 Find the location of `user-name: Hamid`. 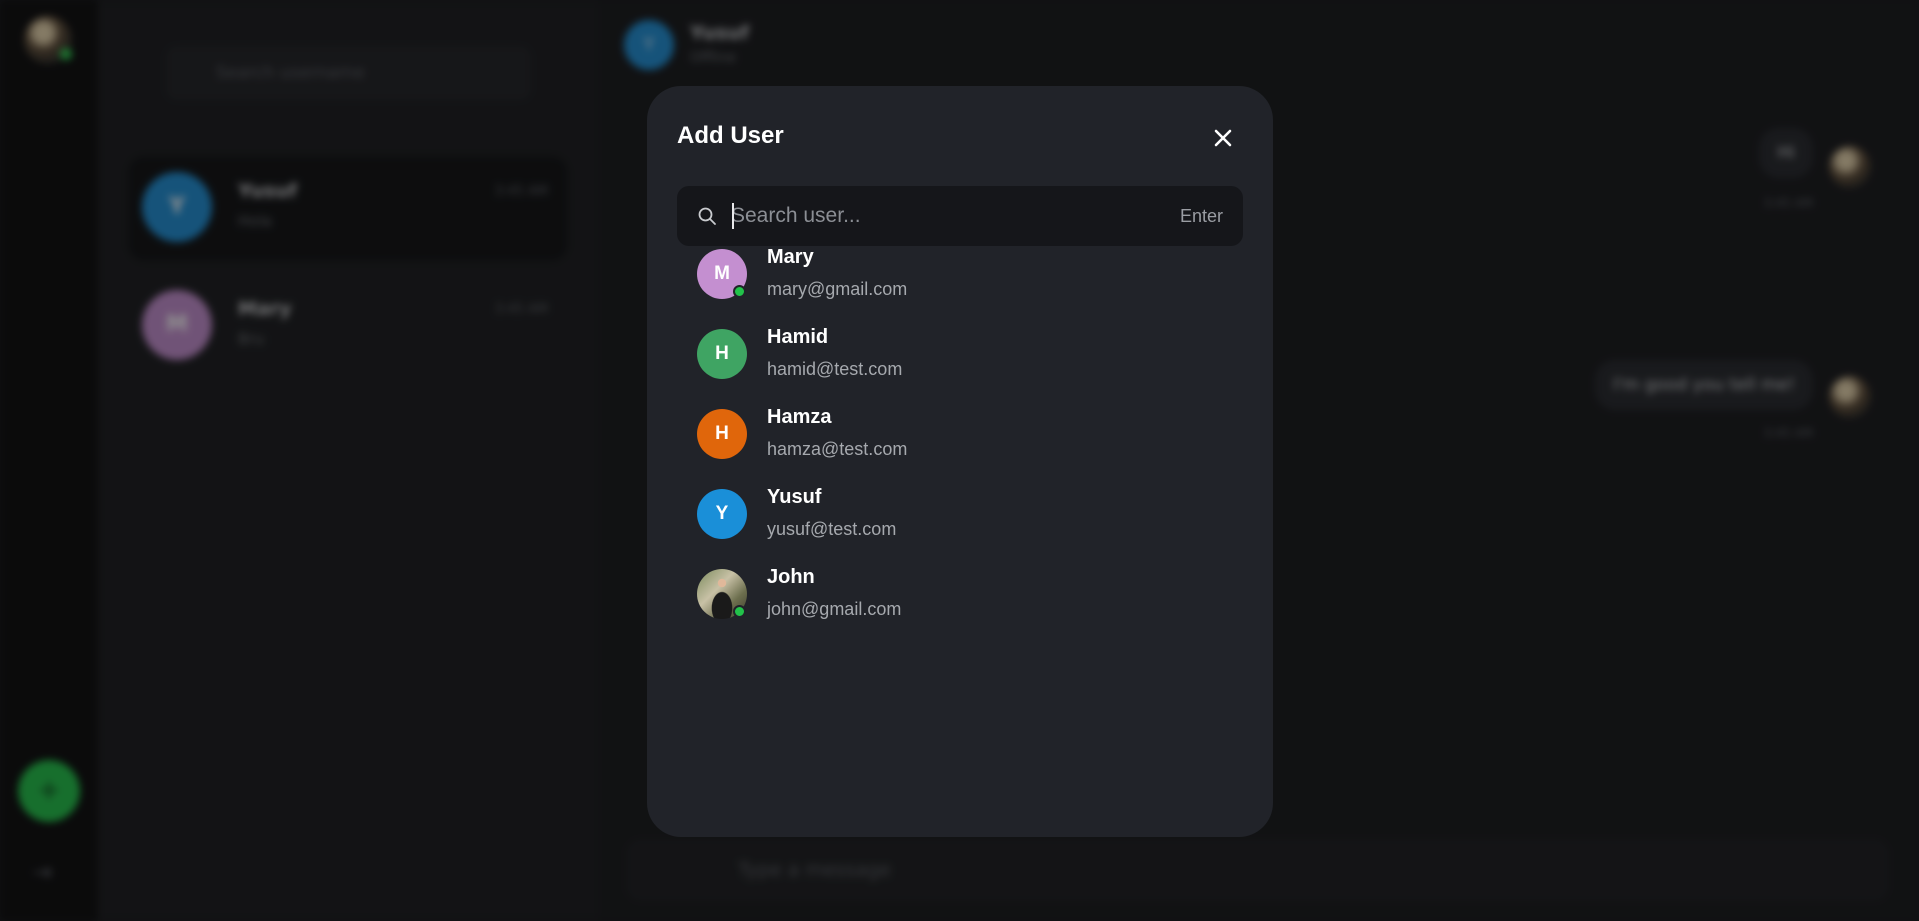

user-name: Hamid is located at coordinates (798, 337).